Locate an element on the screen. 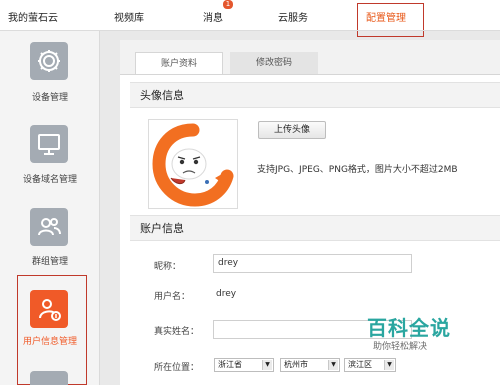 The height and width of the screenshot is (385, 500). sidebar-item-device-management: 设备管理 is located at coordinates (50, 79).